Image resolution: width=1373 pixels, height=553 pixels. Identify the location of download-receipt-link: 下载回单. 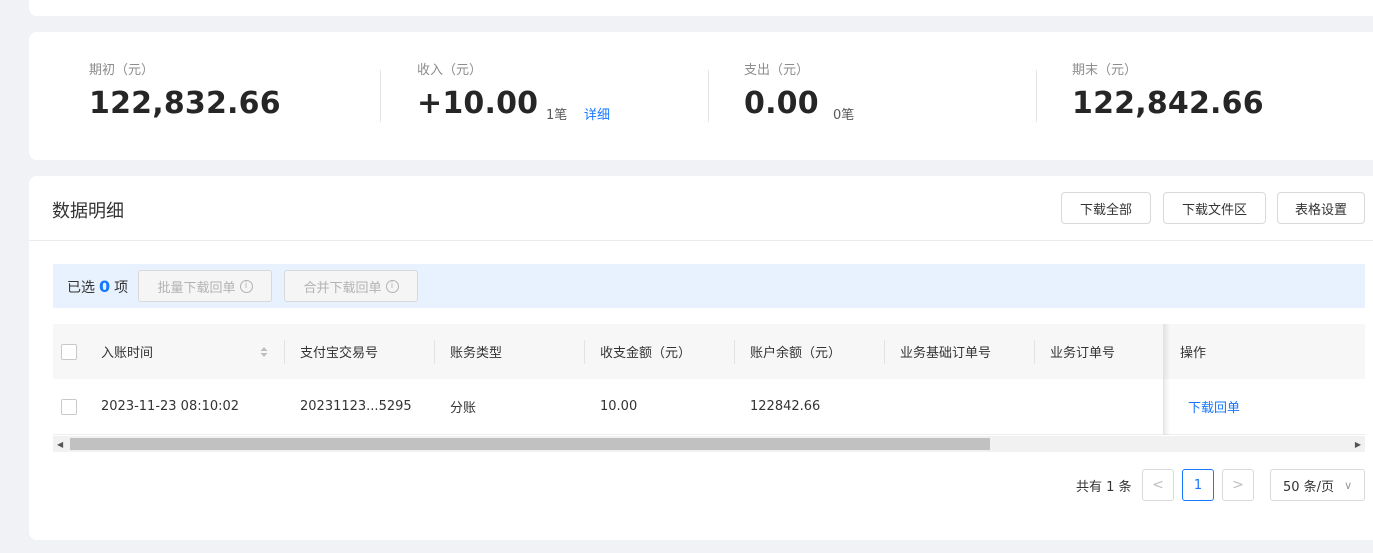
(1214, 406).